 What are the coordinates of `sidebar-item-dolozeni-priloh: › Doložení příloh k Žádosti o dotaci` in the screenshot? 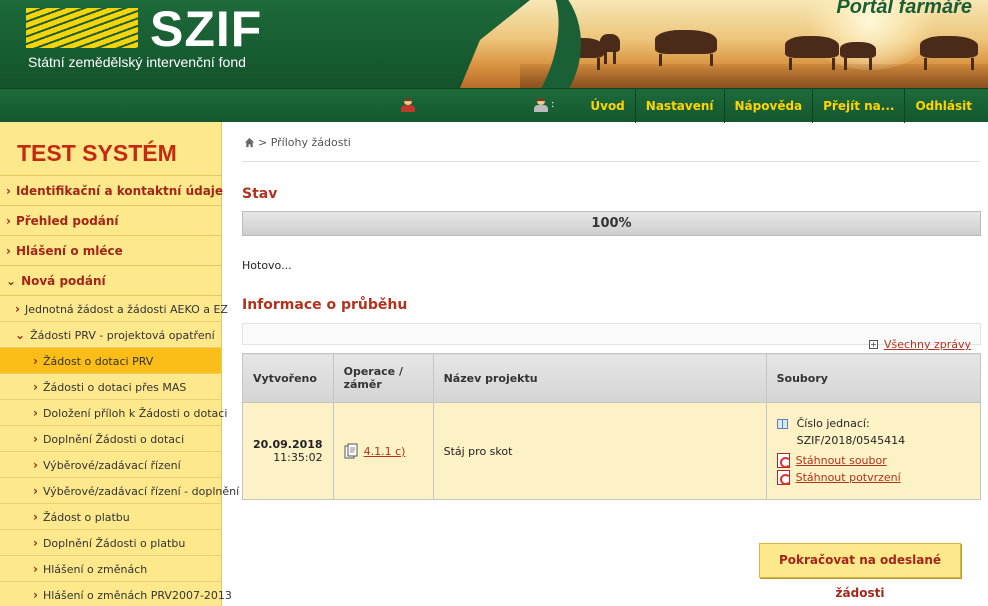 It's located at (113, 413).